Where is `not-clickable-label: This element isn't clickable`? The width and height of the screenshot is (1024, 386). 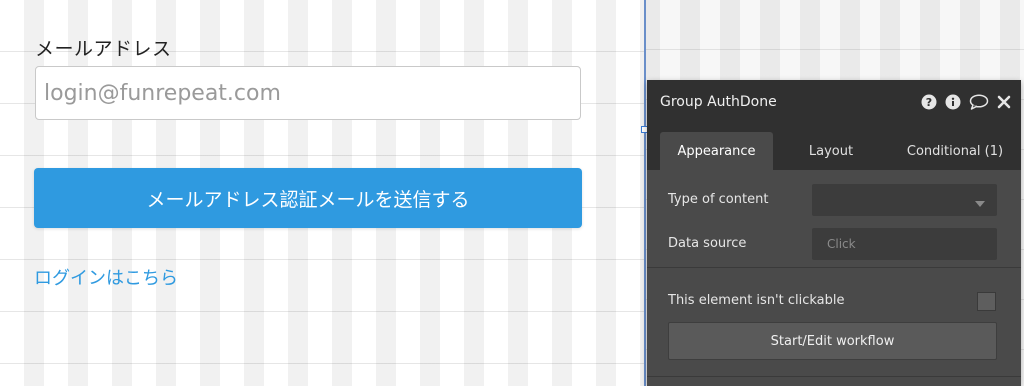
not-clickable-label: This element isn't clickable is located at coordinates (756, 300).